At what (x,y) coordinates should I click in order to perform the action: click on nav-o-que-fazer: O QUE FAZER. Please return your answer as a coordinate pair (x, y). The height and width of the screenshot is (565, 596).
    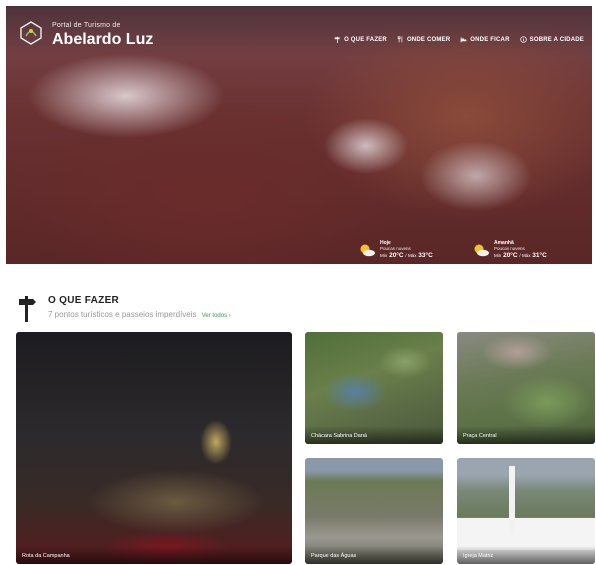
    Looking at the image, I should click on (360, 39).